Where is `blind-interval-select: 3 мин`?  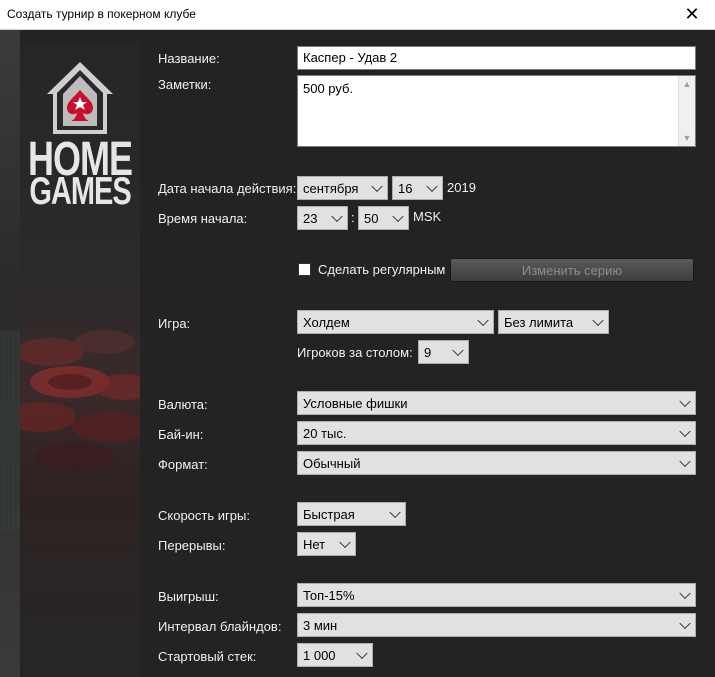
blind-interval-select: 3 мин is located at coordinates (496, 625).